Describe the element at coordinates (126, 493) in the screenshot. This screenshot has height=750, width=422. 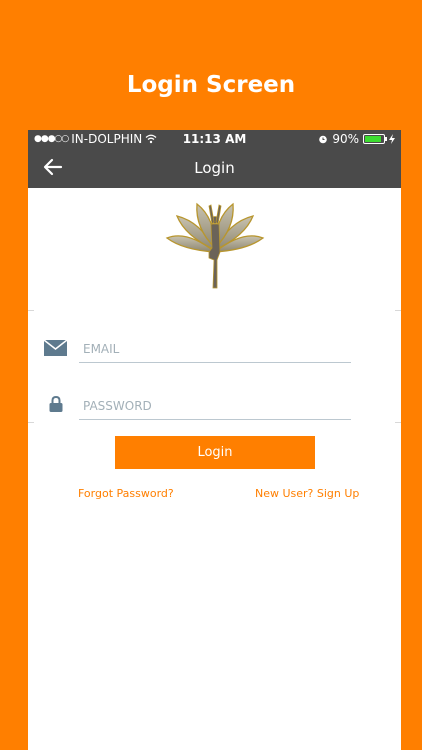
I see `forgot-password-link: Forgot Password?` at that location.